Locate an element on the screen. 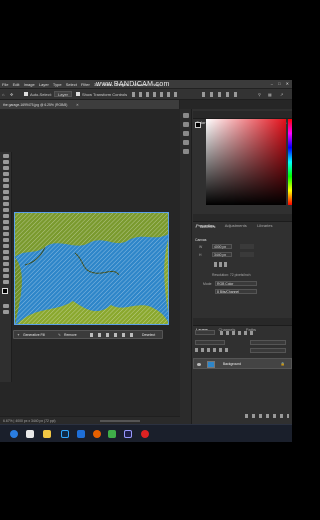 This screenshot has width=320, height=520. generative-fill-button: Generative Fill is located at coordinates (34, 335).